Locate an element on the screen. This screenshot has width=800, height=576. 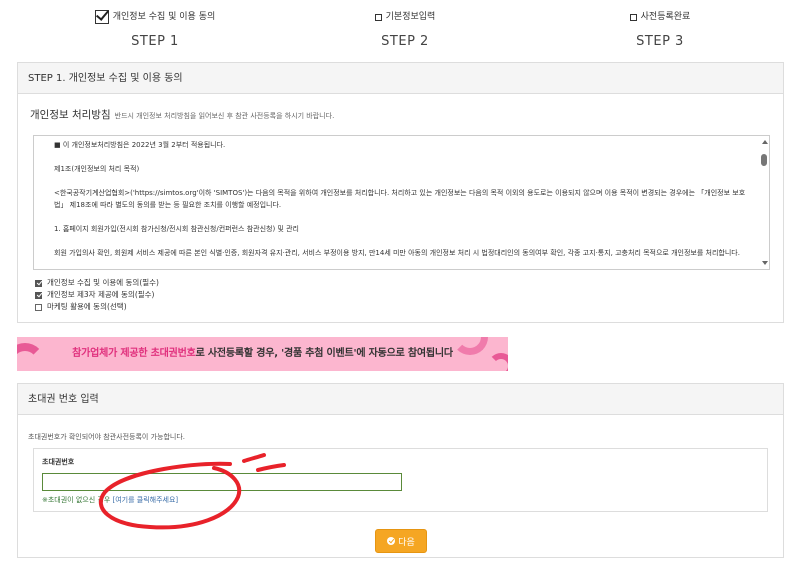
coupon-panel-header: 초대권 번호 입력 is located at coordinates (400, 399).